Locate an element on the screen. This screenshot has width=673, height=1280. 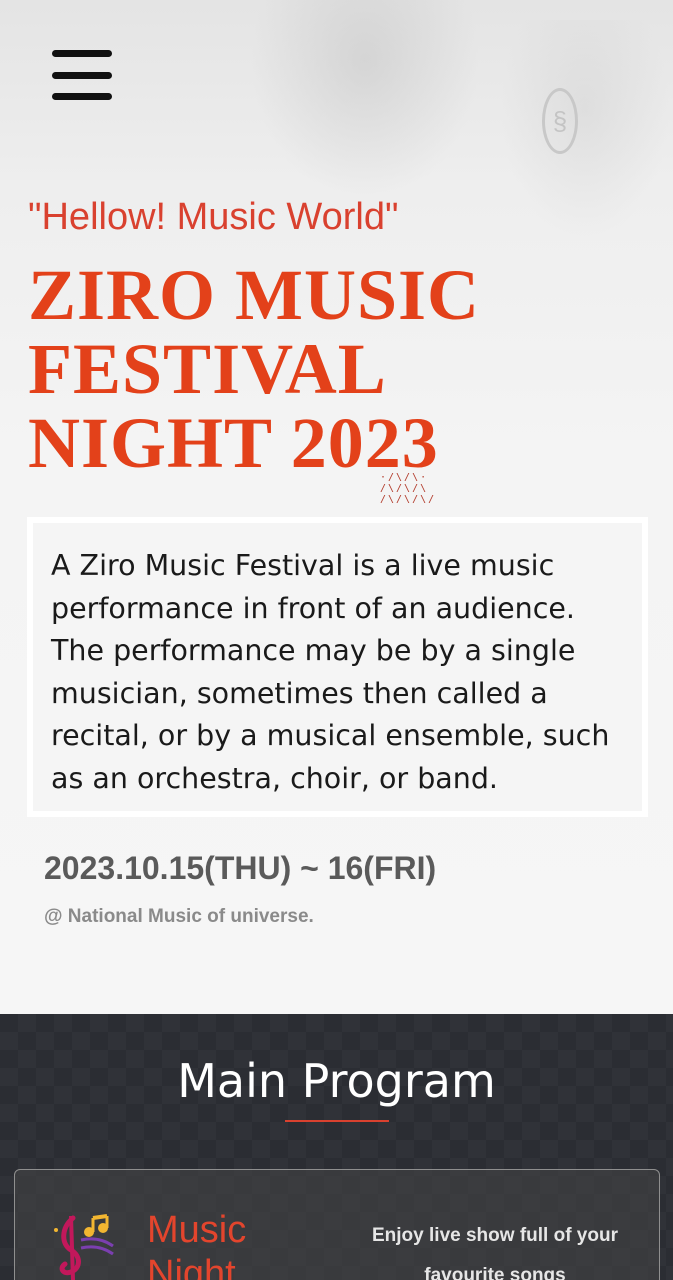
title-line: FESTIVAL is located at coordinates (207, 369).